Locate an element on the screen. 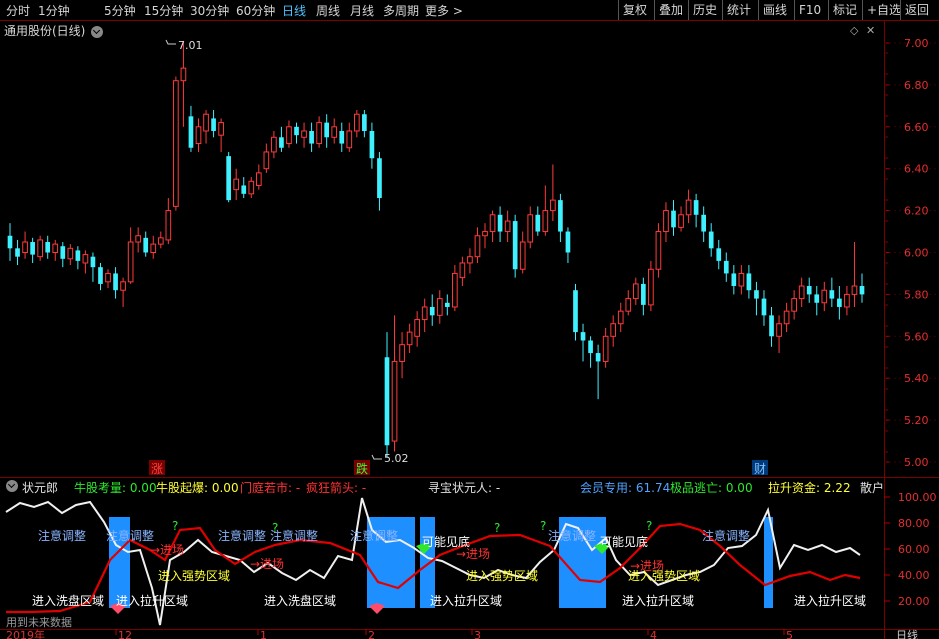 This screenshot has width=939, height=639. low-label: 5.02 is located at coordinates (396, 458).